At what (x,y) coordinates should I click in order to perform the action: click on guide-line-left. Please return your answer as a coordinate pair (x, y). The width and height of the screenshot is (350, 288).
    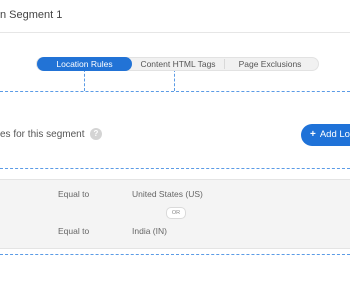
    Looking at the image, I should click on (84, 80).